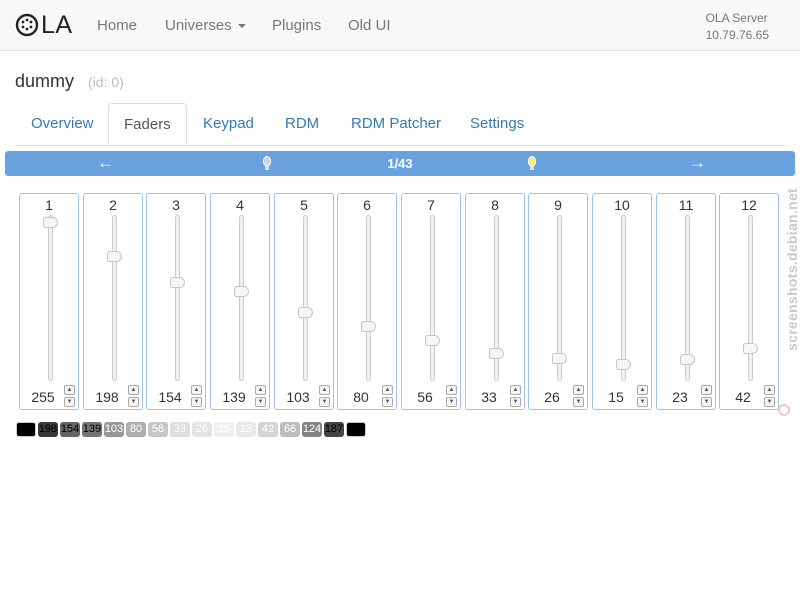 The image size is (800, 600). Describe the element at coordinates (62, 123) in the screenshot. I see `tab-overview: Overview` at that location.